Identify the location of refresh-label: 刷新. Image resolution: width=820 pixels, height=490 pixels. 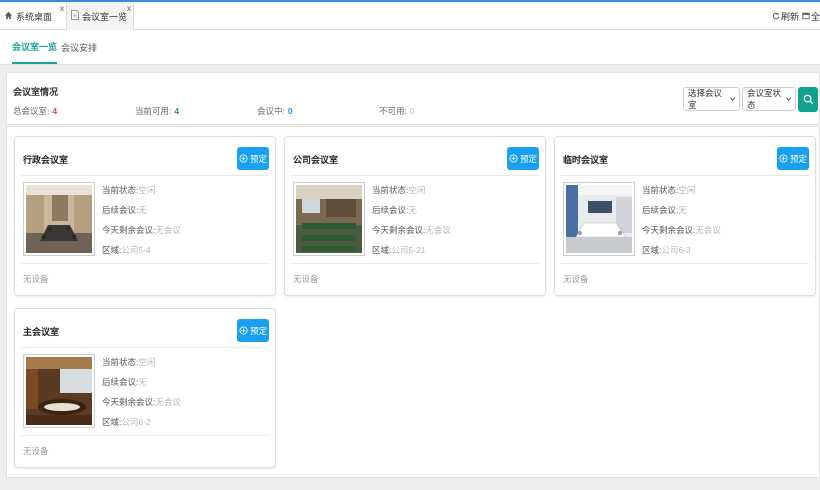
(789, 16).